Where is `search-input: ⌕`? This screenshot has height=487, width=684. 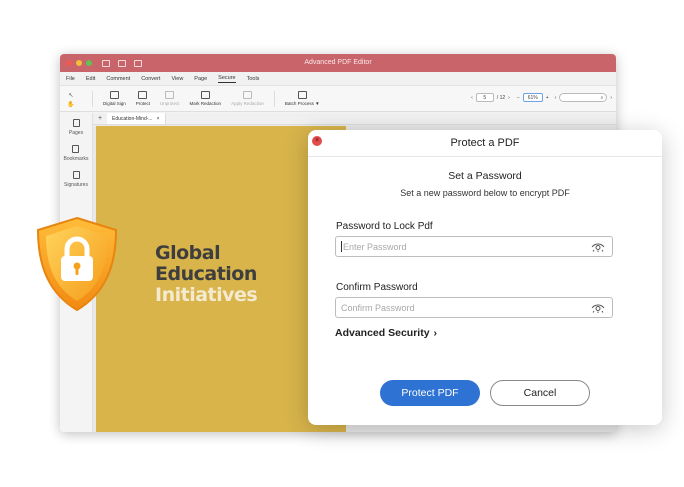
search-input: ⌕ is located at coordinates (583, 97).